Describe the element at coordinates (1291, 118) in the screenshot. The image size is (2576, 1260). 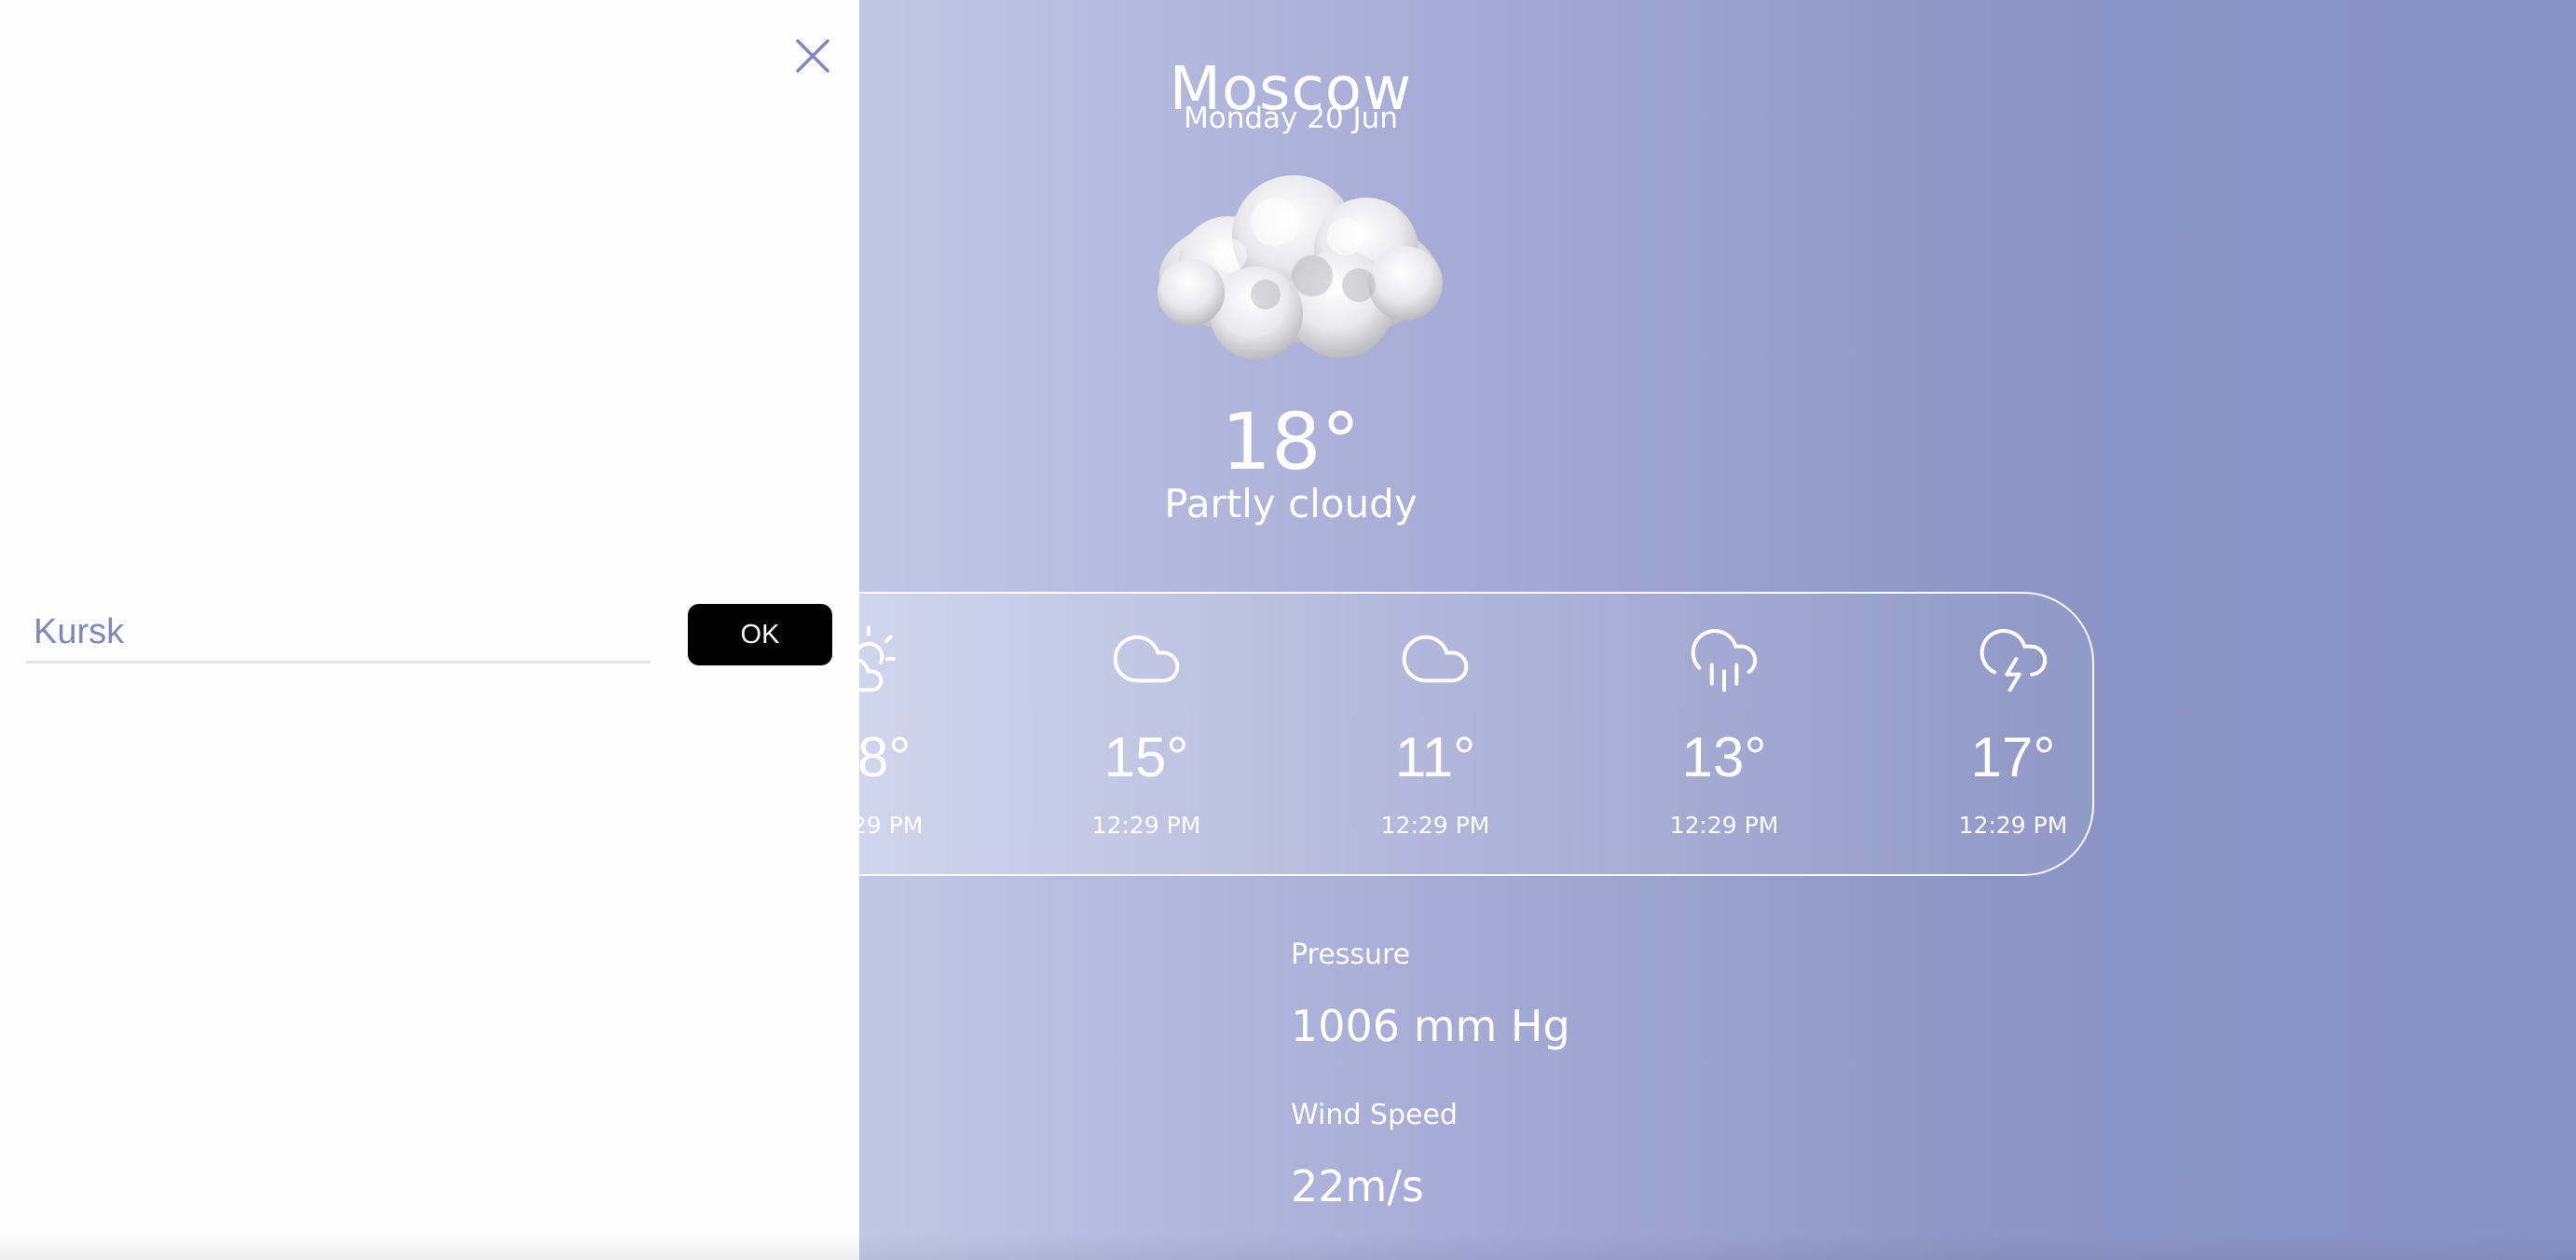
I see `current-date: Monday 20 Jun` at that location.